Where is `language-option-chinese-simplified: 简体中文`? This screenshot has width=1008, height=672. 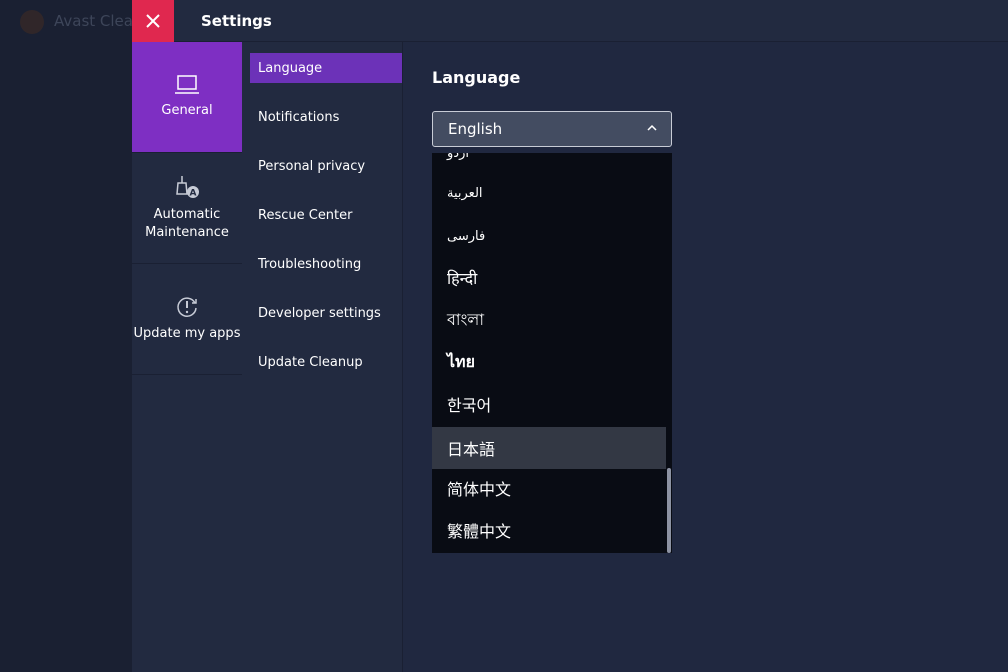
language-option-chinese-simplified: 简体中文 is located at coordinates (549, 488).